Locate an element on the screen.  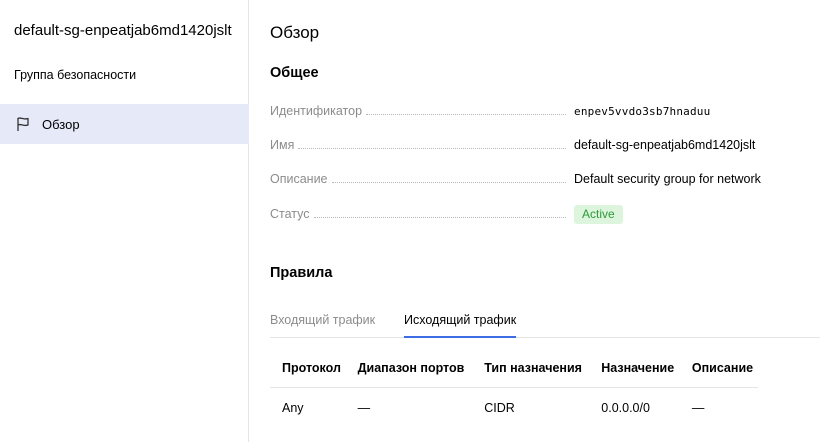
column-header-port-range: Диапазон портов is located at coordinates (409, 369).